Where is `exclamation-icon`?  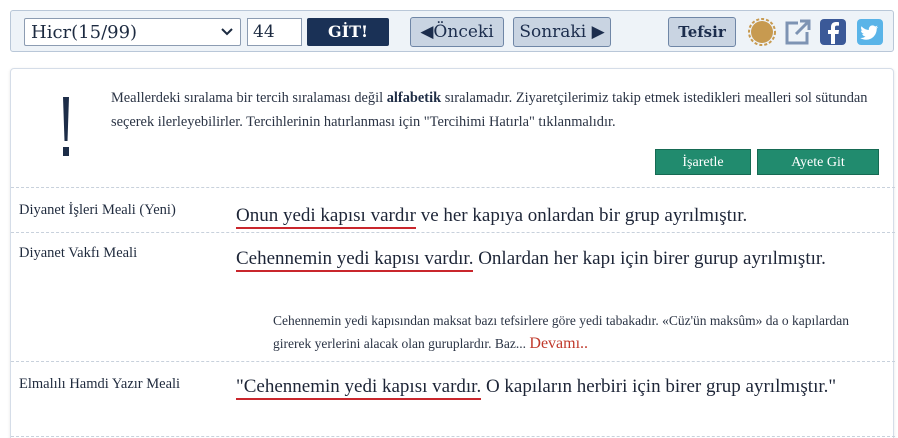 exclamation-icon is located at coordinates (66, 126).